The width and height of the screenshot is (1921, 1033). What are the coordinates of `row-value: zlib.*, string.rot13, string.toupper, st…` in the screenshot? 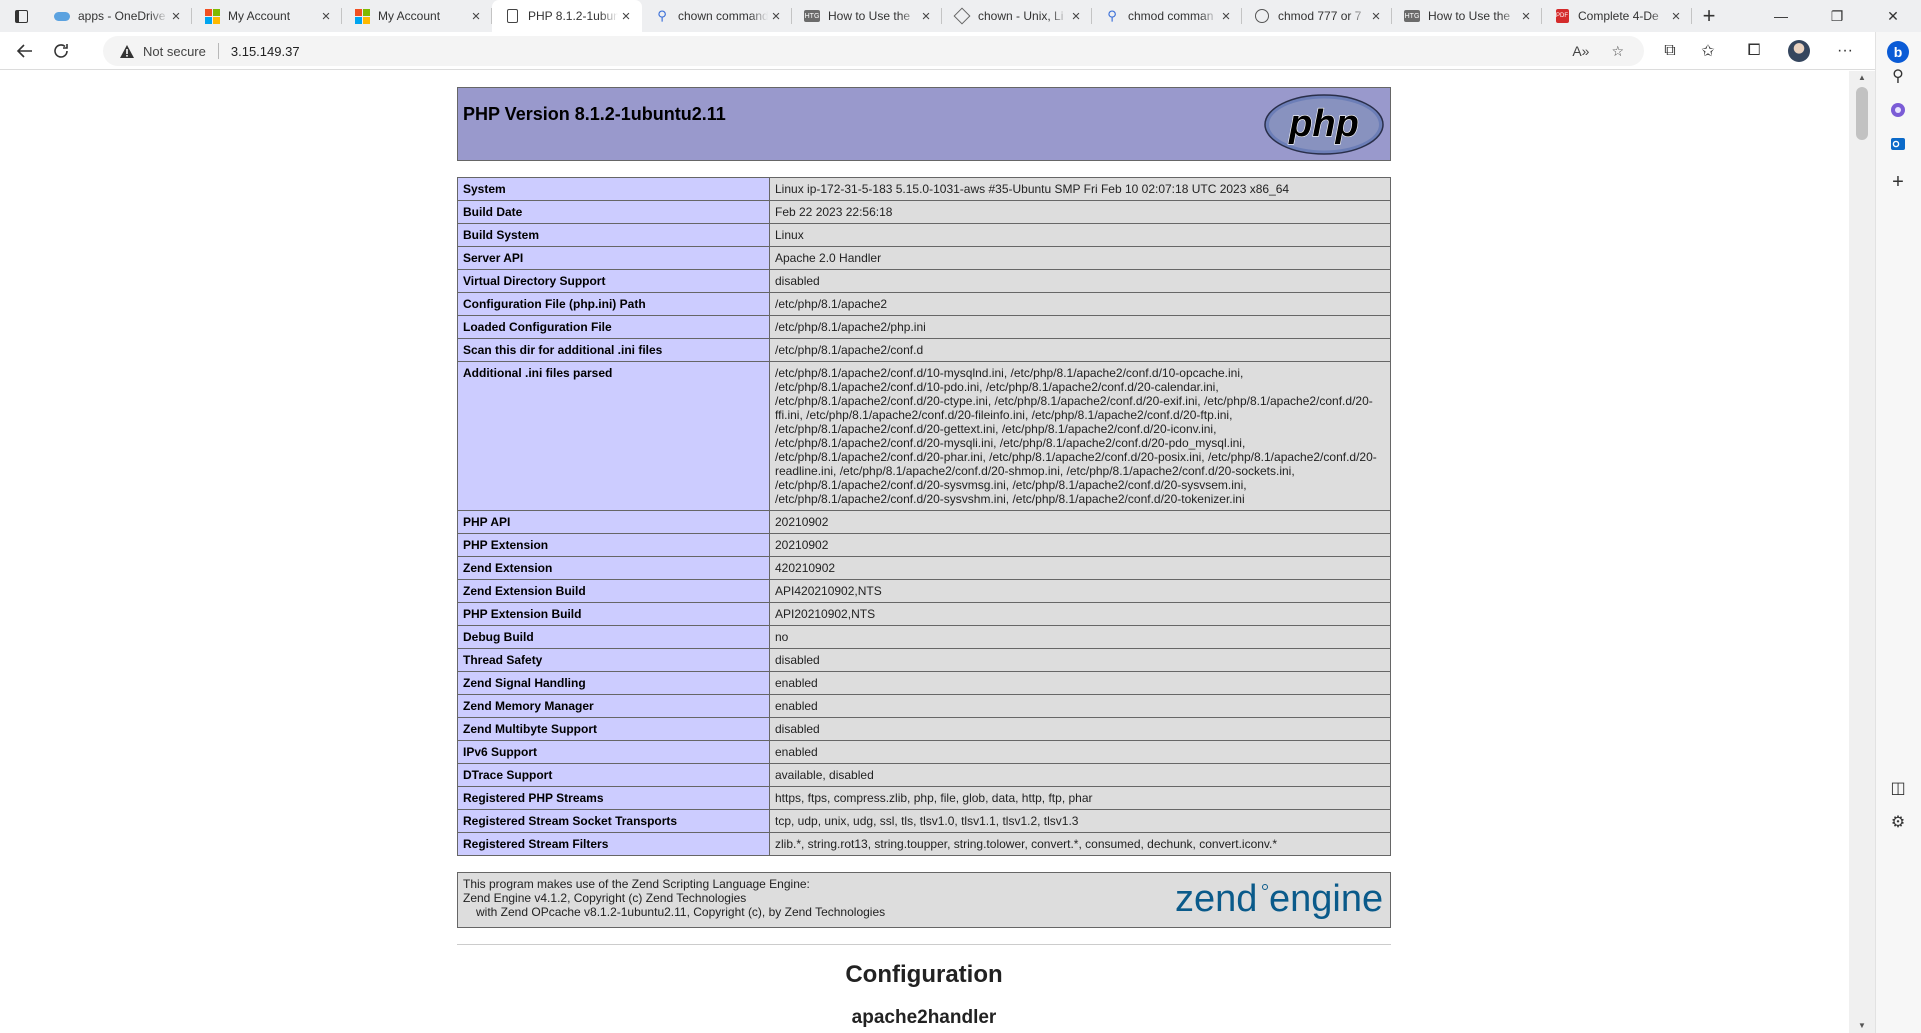 It's located at (1080, 844).